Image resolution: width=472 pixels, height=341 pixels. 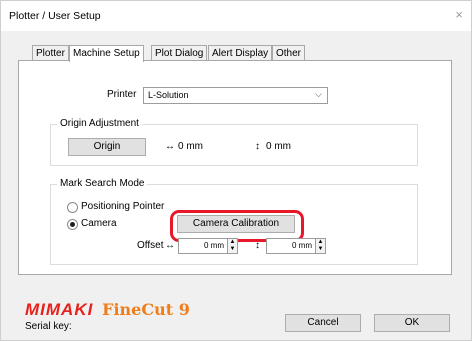 I want to click on mimaki-finecut-logo: MIMAKI FineCut 9, so click(x=107, y=310).